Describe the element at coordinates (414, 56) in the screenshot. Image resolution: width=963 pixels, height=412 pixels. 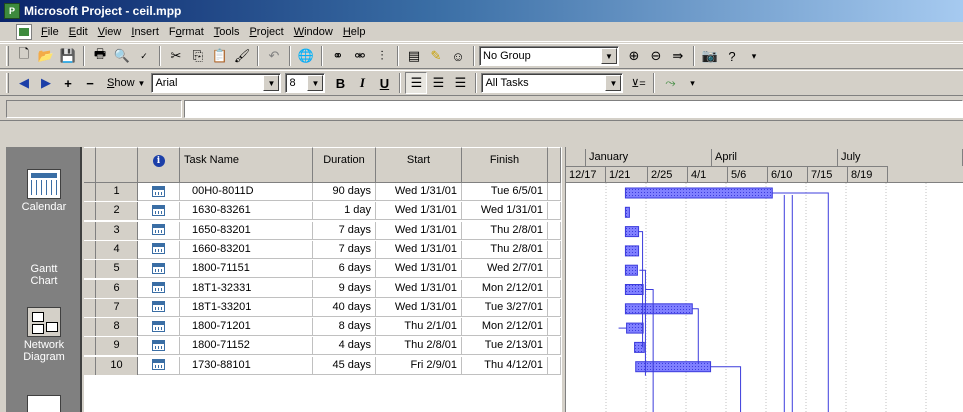
I see `task-information-icon: ▤` at that location.